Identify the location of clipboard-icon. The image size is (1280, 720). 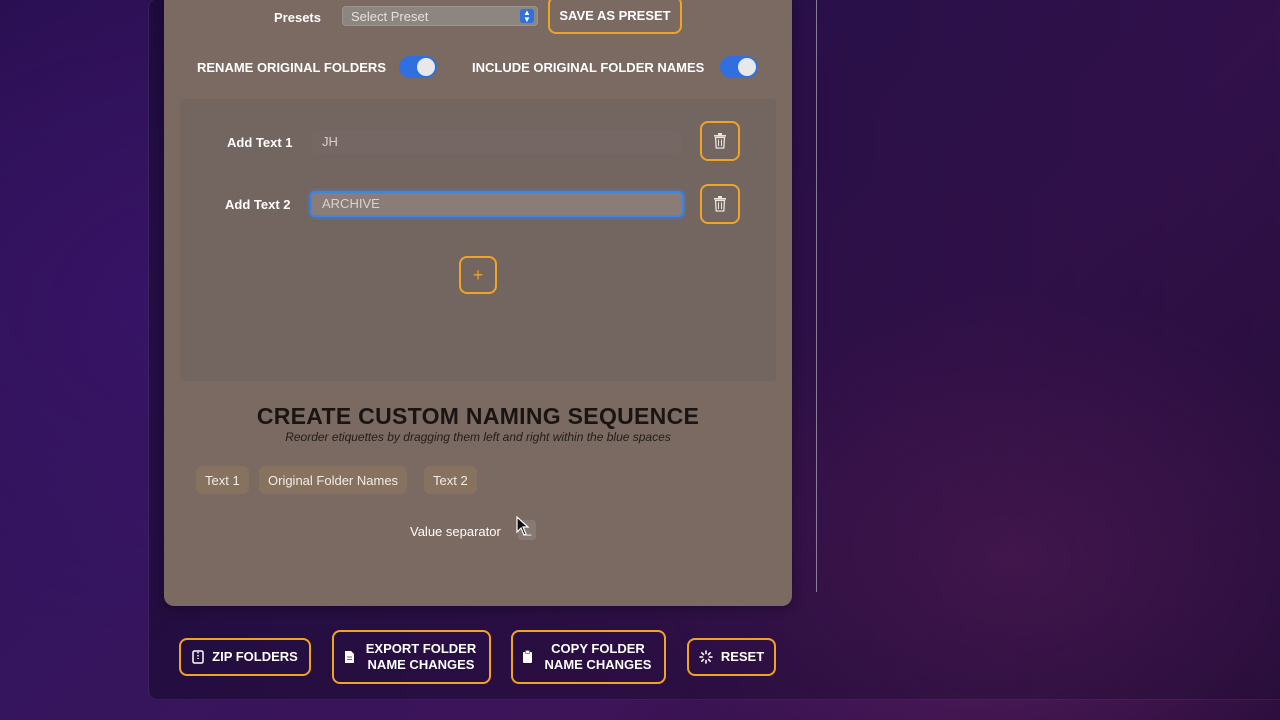
(527, 657).